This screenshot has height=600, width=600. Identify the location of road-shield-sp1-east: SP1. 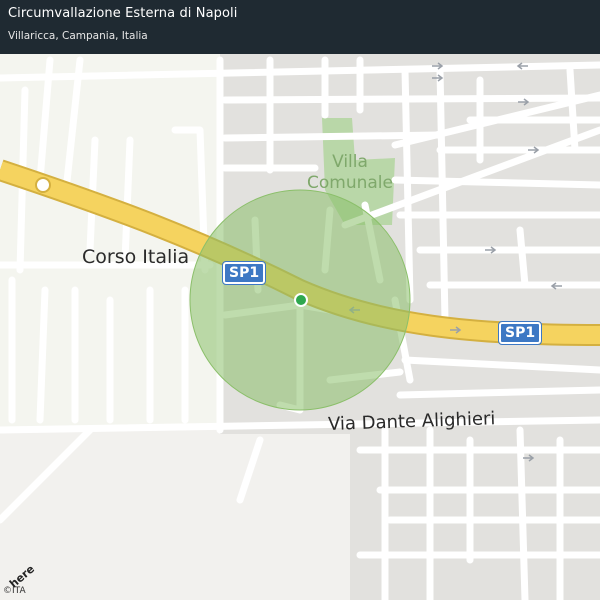
(520, 333).